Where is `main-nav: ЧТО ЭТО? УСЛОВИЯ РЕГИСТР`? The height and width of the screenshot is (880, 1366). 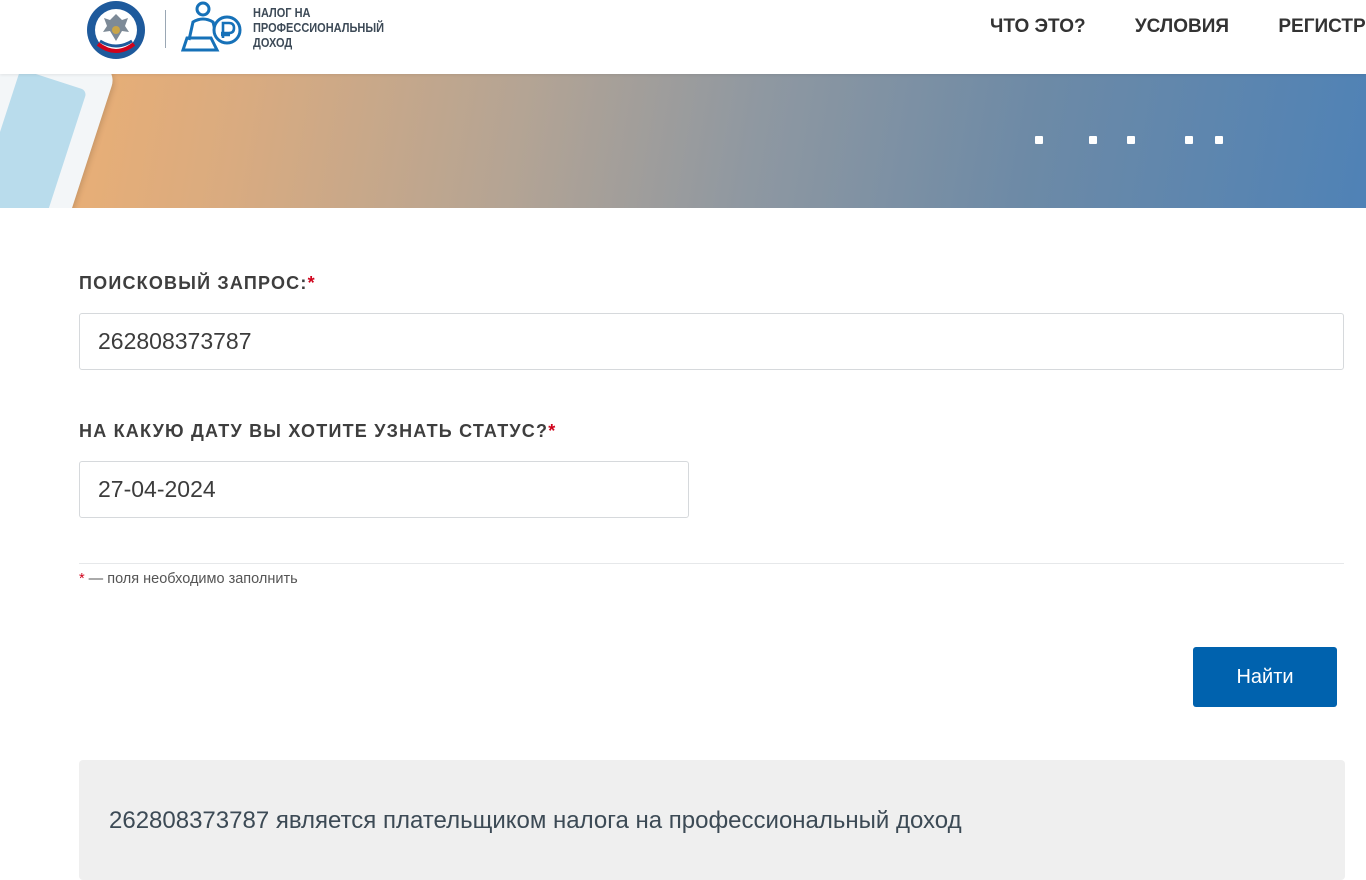 main-nav: ЧТО ЭТО? УСЛОВИЯ РЕГИСТР is located at coordinates (1178, 27).